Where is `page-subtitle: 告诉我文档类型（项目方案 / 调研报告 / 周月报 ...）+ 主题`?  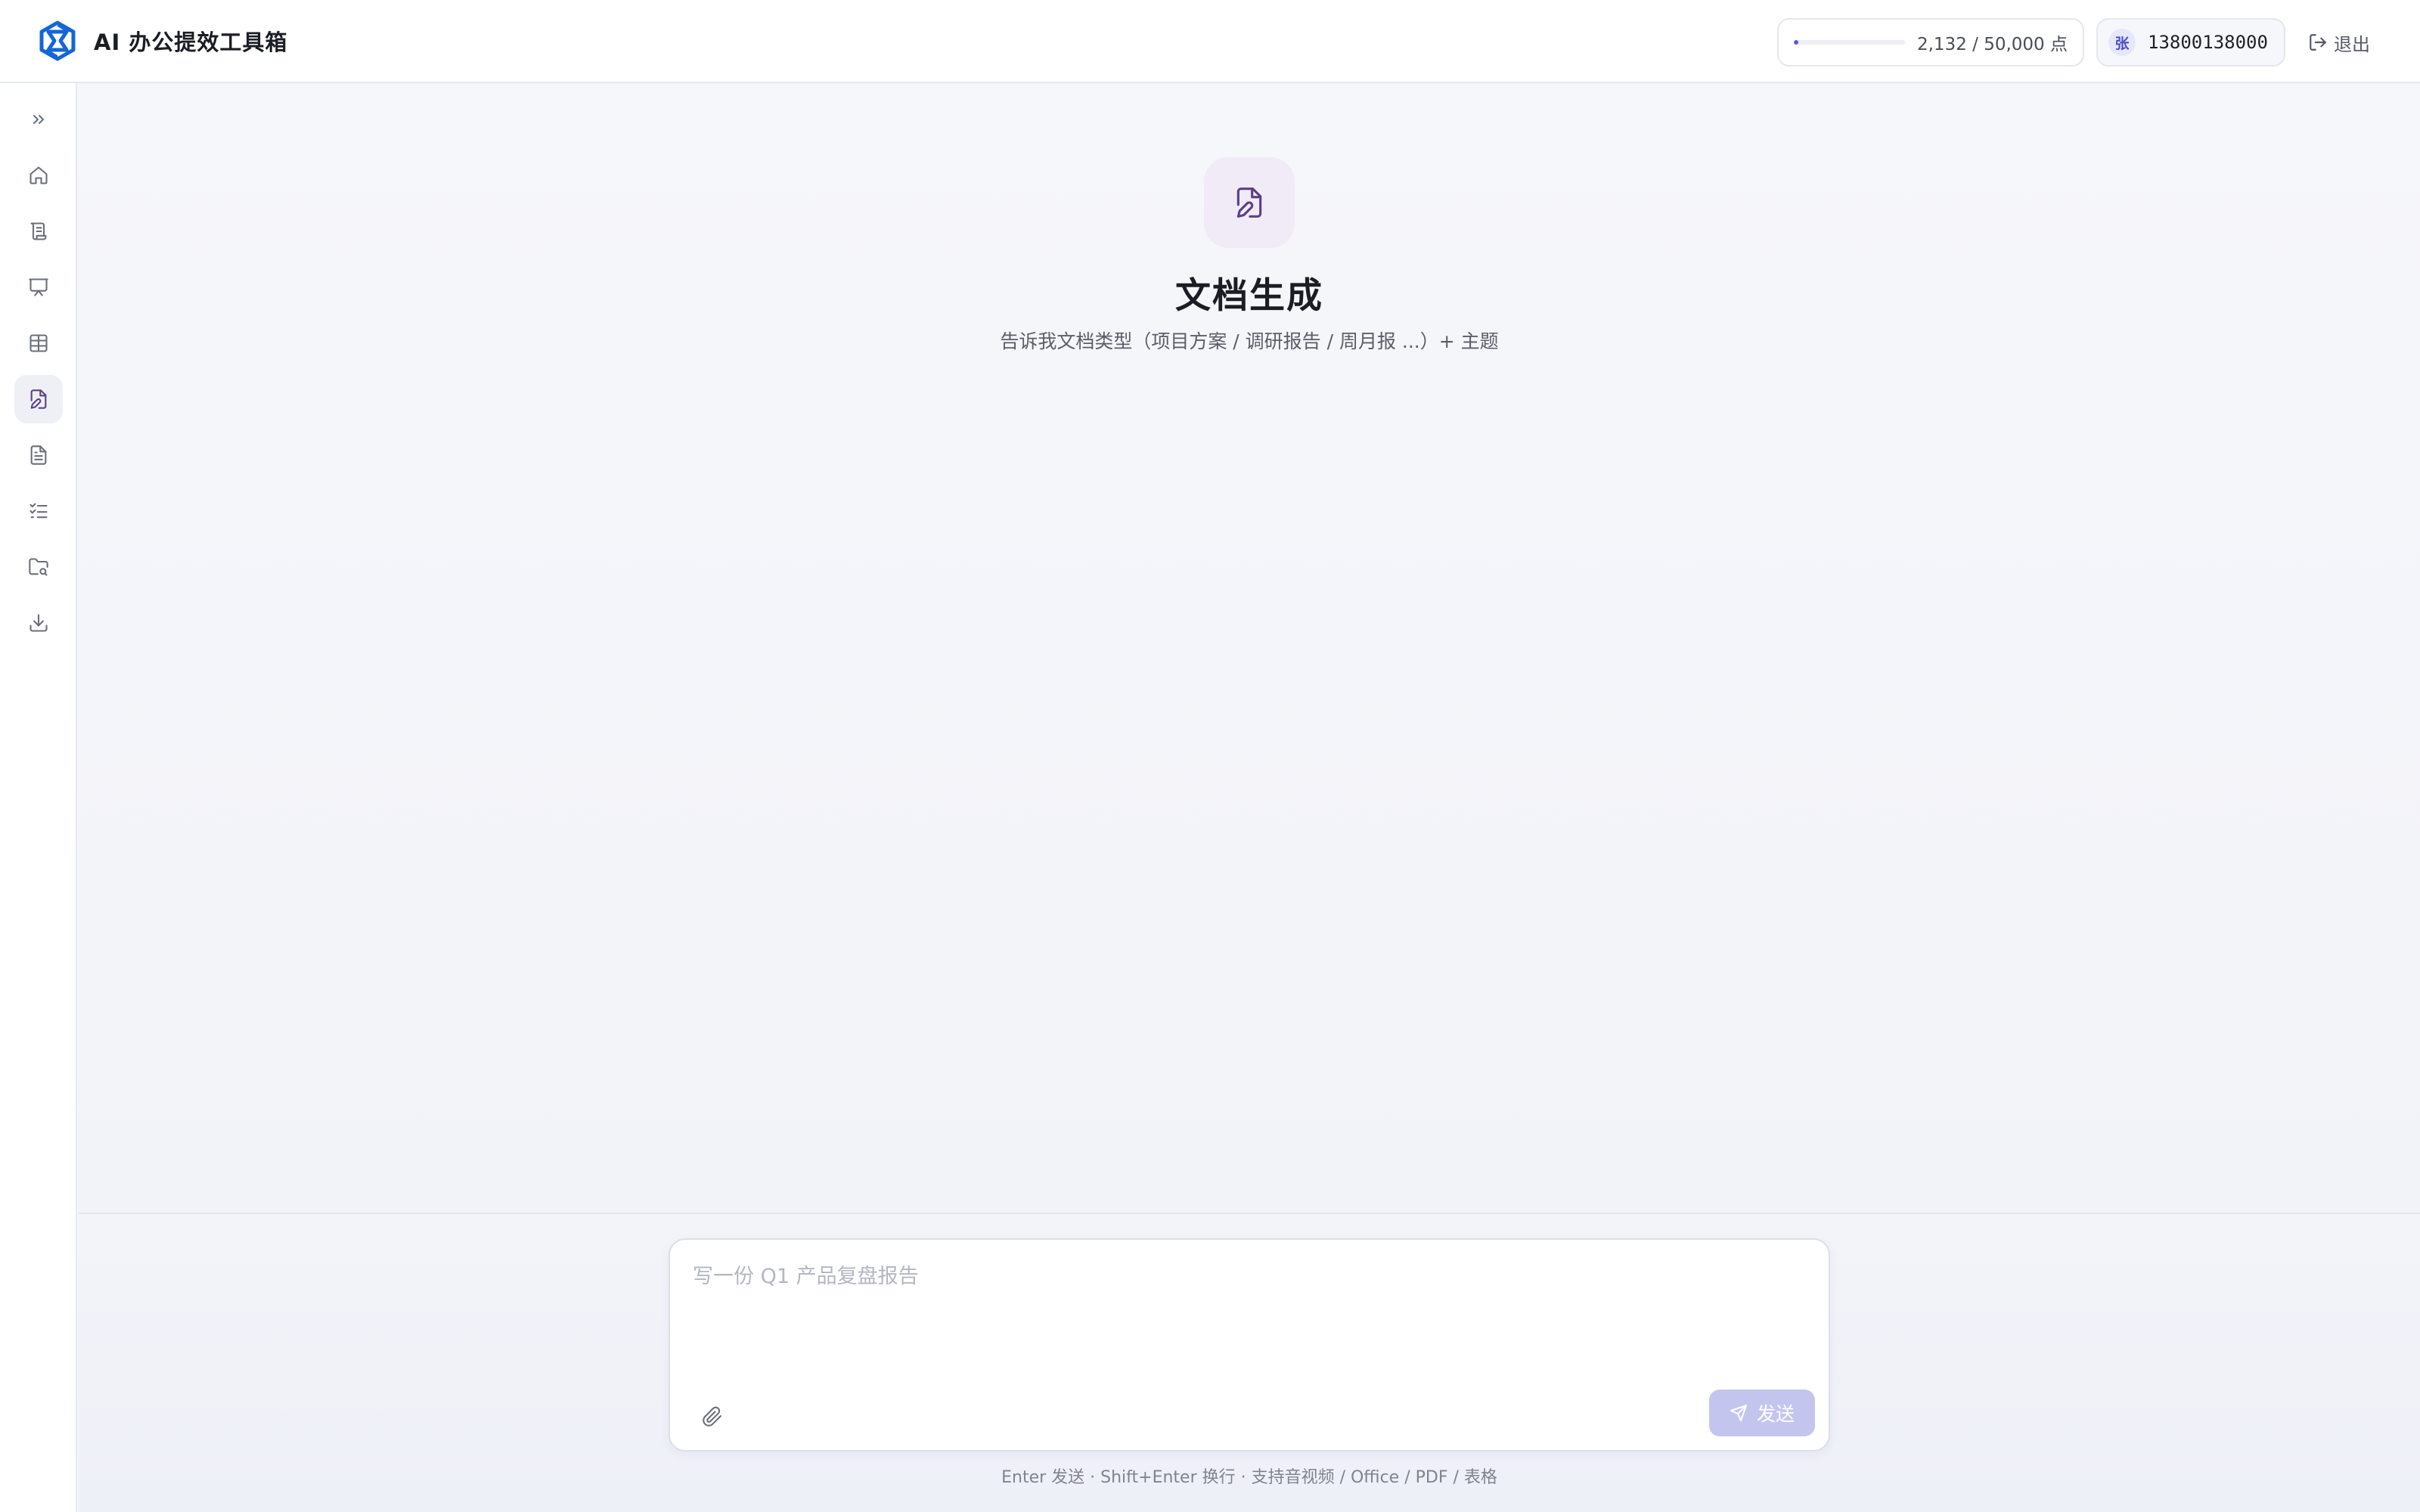 page-subtitle: 告诉我文档类型（项目方案 / 调研报告 / 周月报 ...）+ 主题 is located at coordinates (1249, 341).